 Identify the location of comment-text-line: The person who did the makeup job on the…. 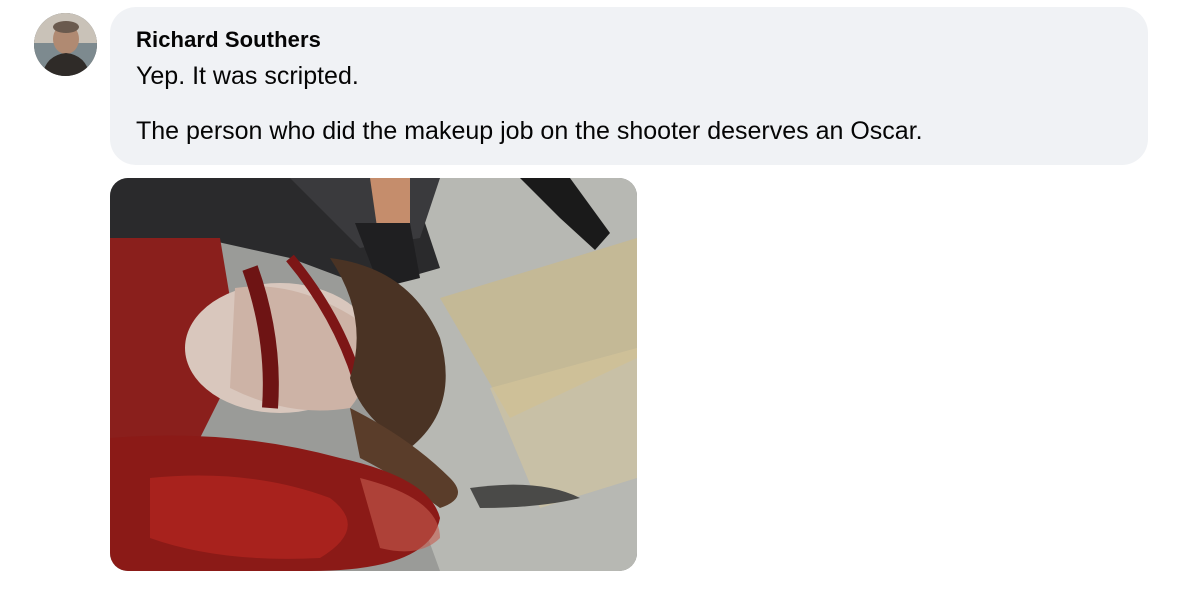
(529, 131).